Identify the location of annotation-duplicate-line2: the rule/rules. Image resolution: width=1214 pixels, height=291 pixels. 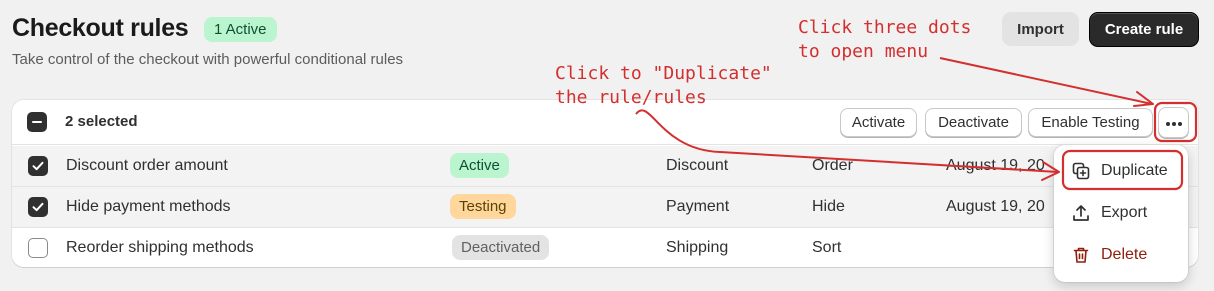
(631, 97).